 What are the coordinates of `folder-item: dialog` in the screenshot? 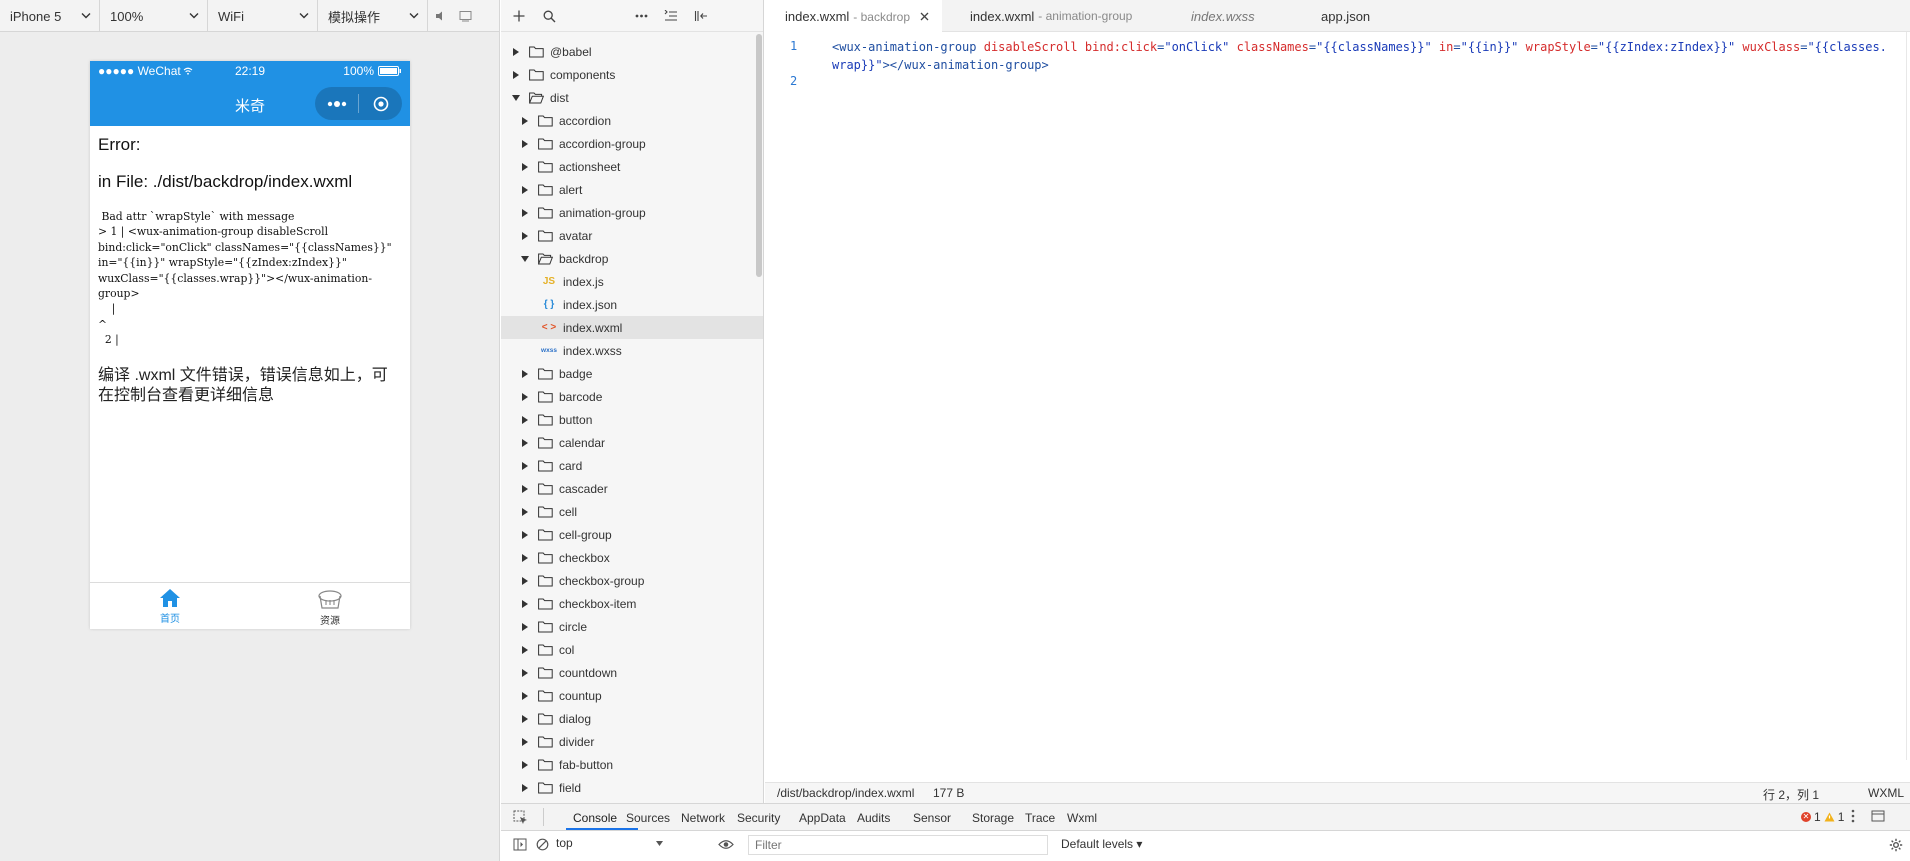 It's located at (632, 718).